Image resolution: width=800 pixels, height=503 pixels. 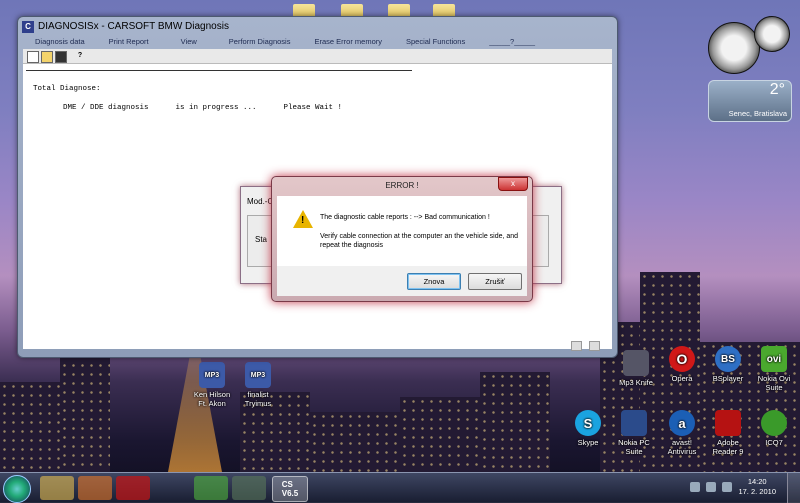 I want to click on tray-icon, so click(x=695, y=487).